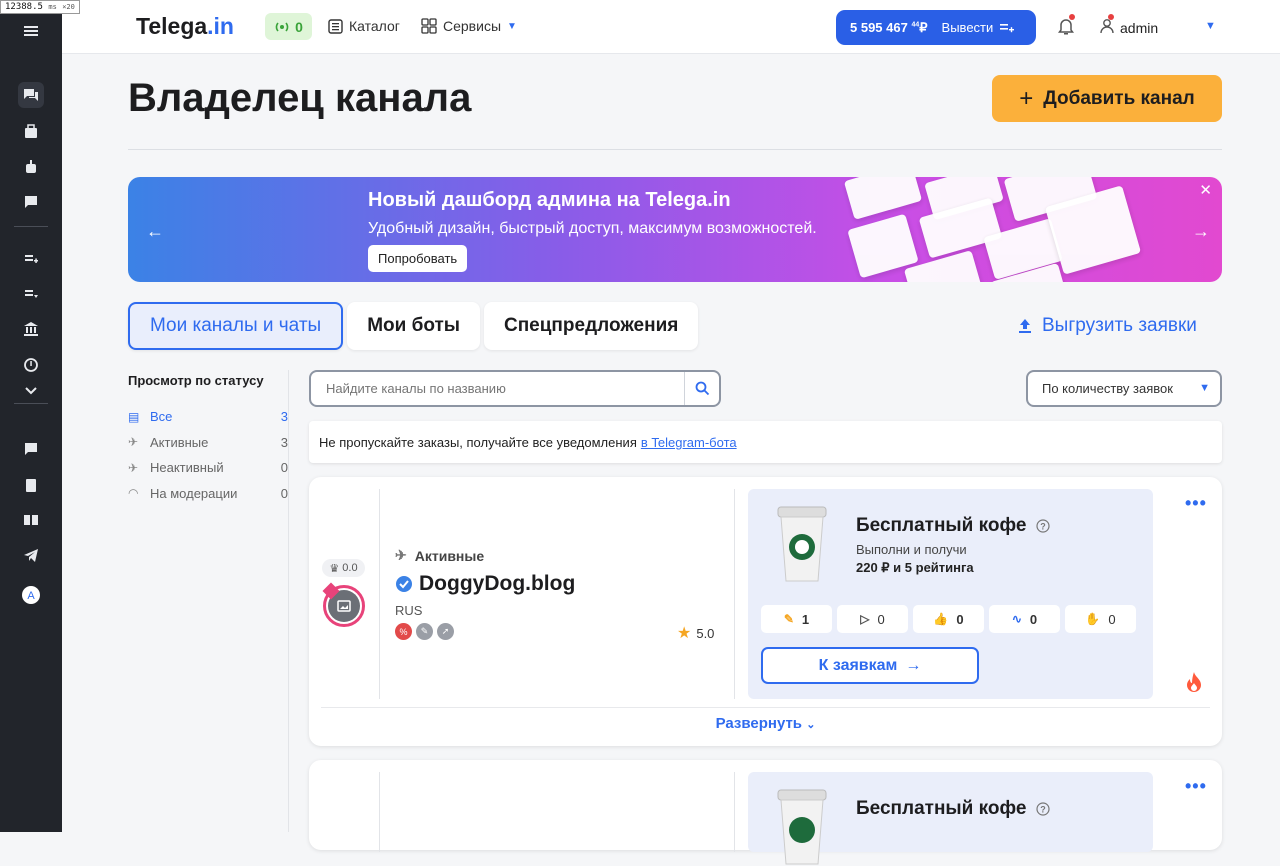 The width and height of the screenshot is (1280, 866). What do you see at coordinates (1107, 326) in the screenshot?
I see `export-requests-link: Выгрузить заявки` at bounding box center [1107, 326].